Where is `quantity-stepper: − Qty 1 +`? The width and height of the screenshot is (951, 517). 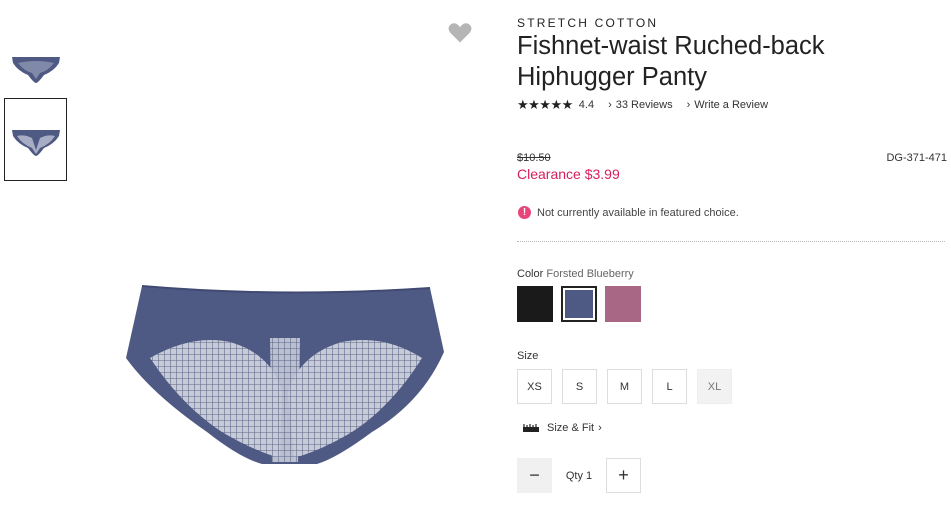
quantity-stepper: − Qty 1 + is located at coordinates (579, 475).